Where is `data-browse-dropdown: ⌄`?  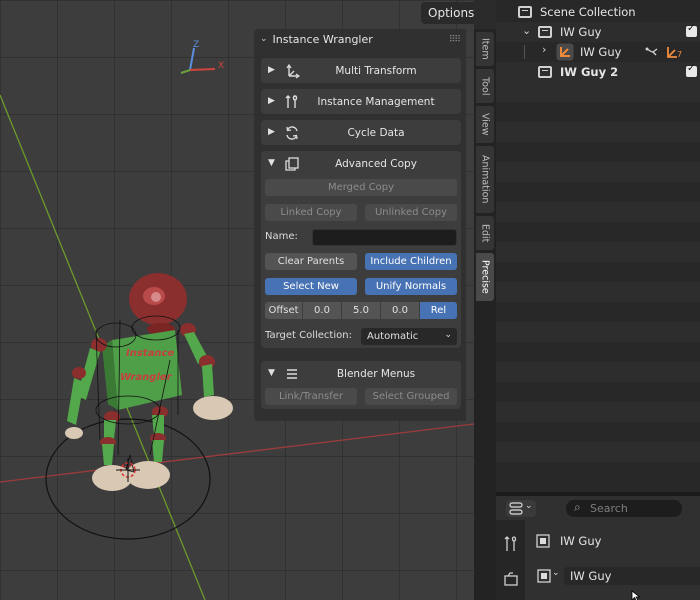 data-browse-dropdown: ⌄ is located at coordinates (548, 576).